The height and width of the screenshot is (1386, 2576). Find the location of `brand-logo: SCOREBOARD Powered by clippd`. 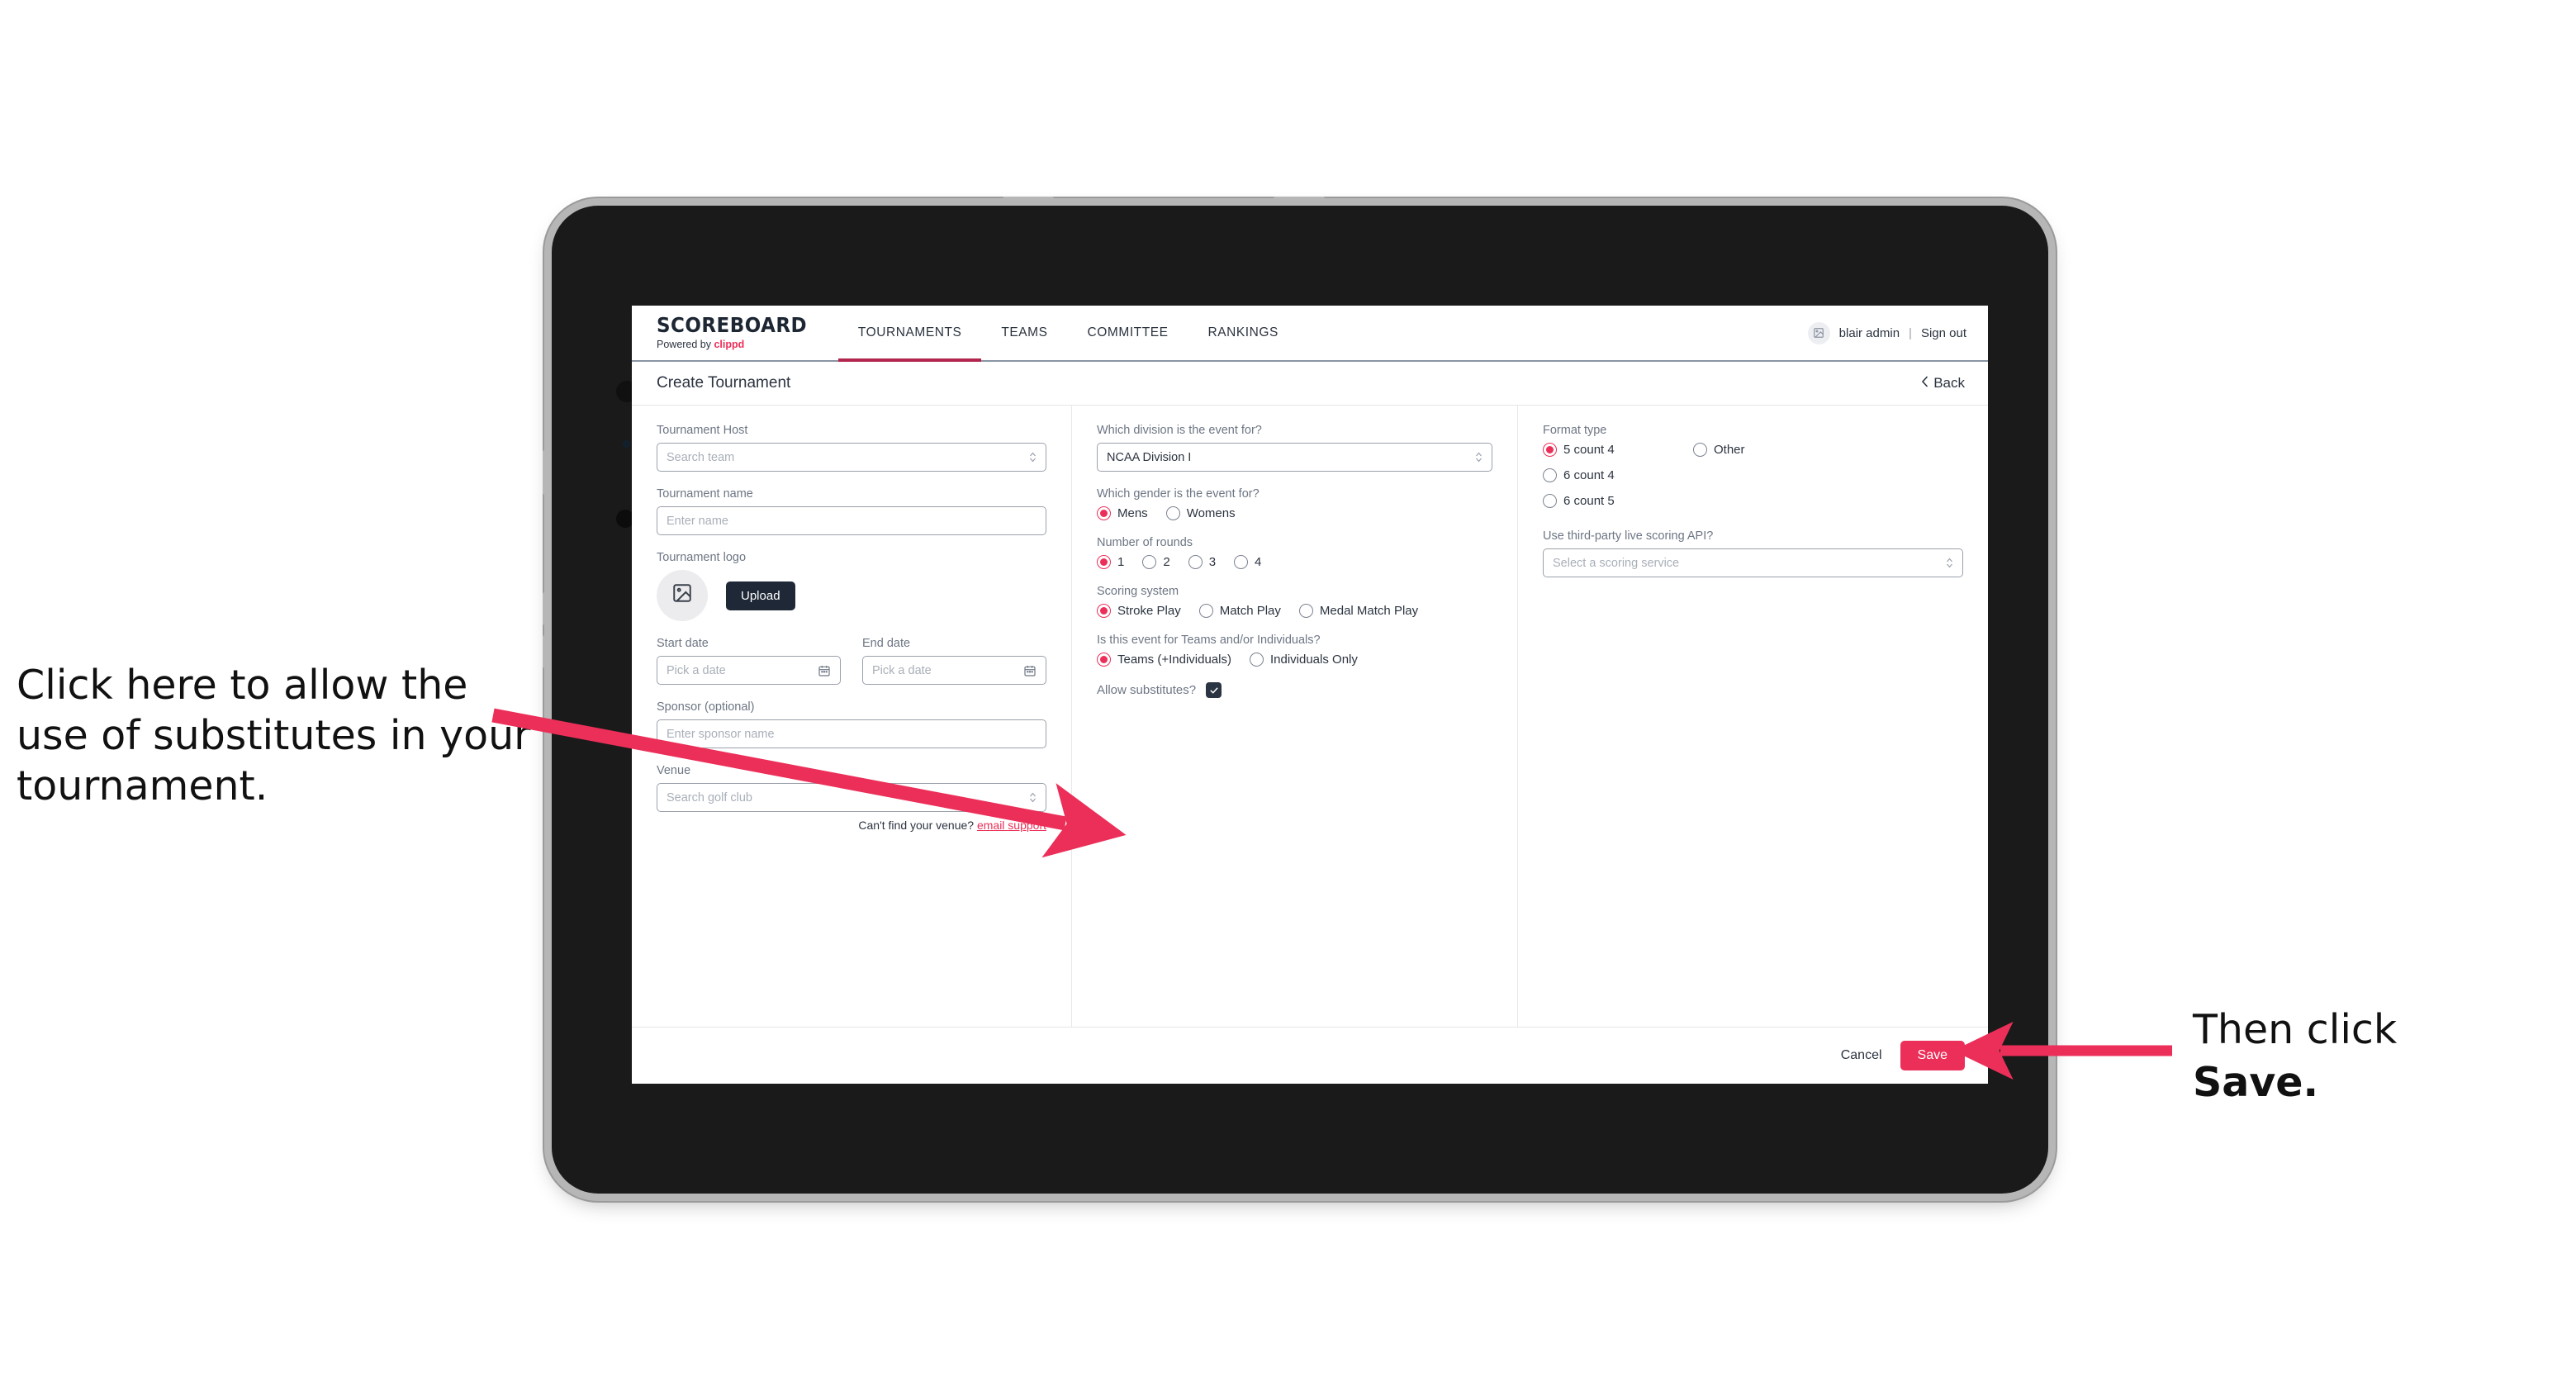

brand-logo: SCOREBOARD Powered by clippd is located at coordinates (735, 333).